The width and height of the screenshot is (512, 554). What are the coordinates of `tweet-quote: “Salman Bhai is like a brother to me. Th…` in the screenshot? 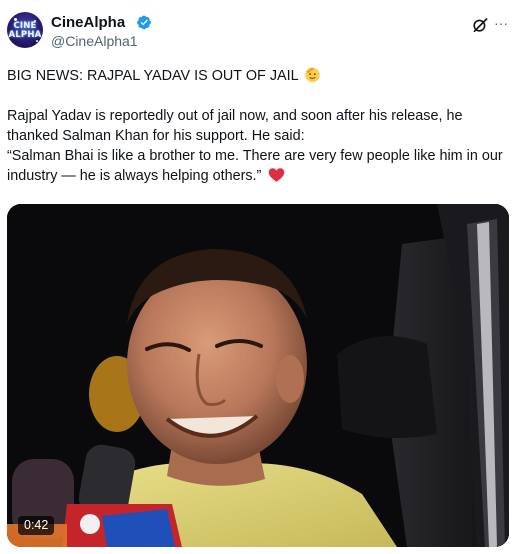 It's located at (255, 166).